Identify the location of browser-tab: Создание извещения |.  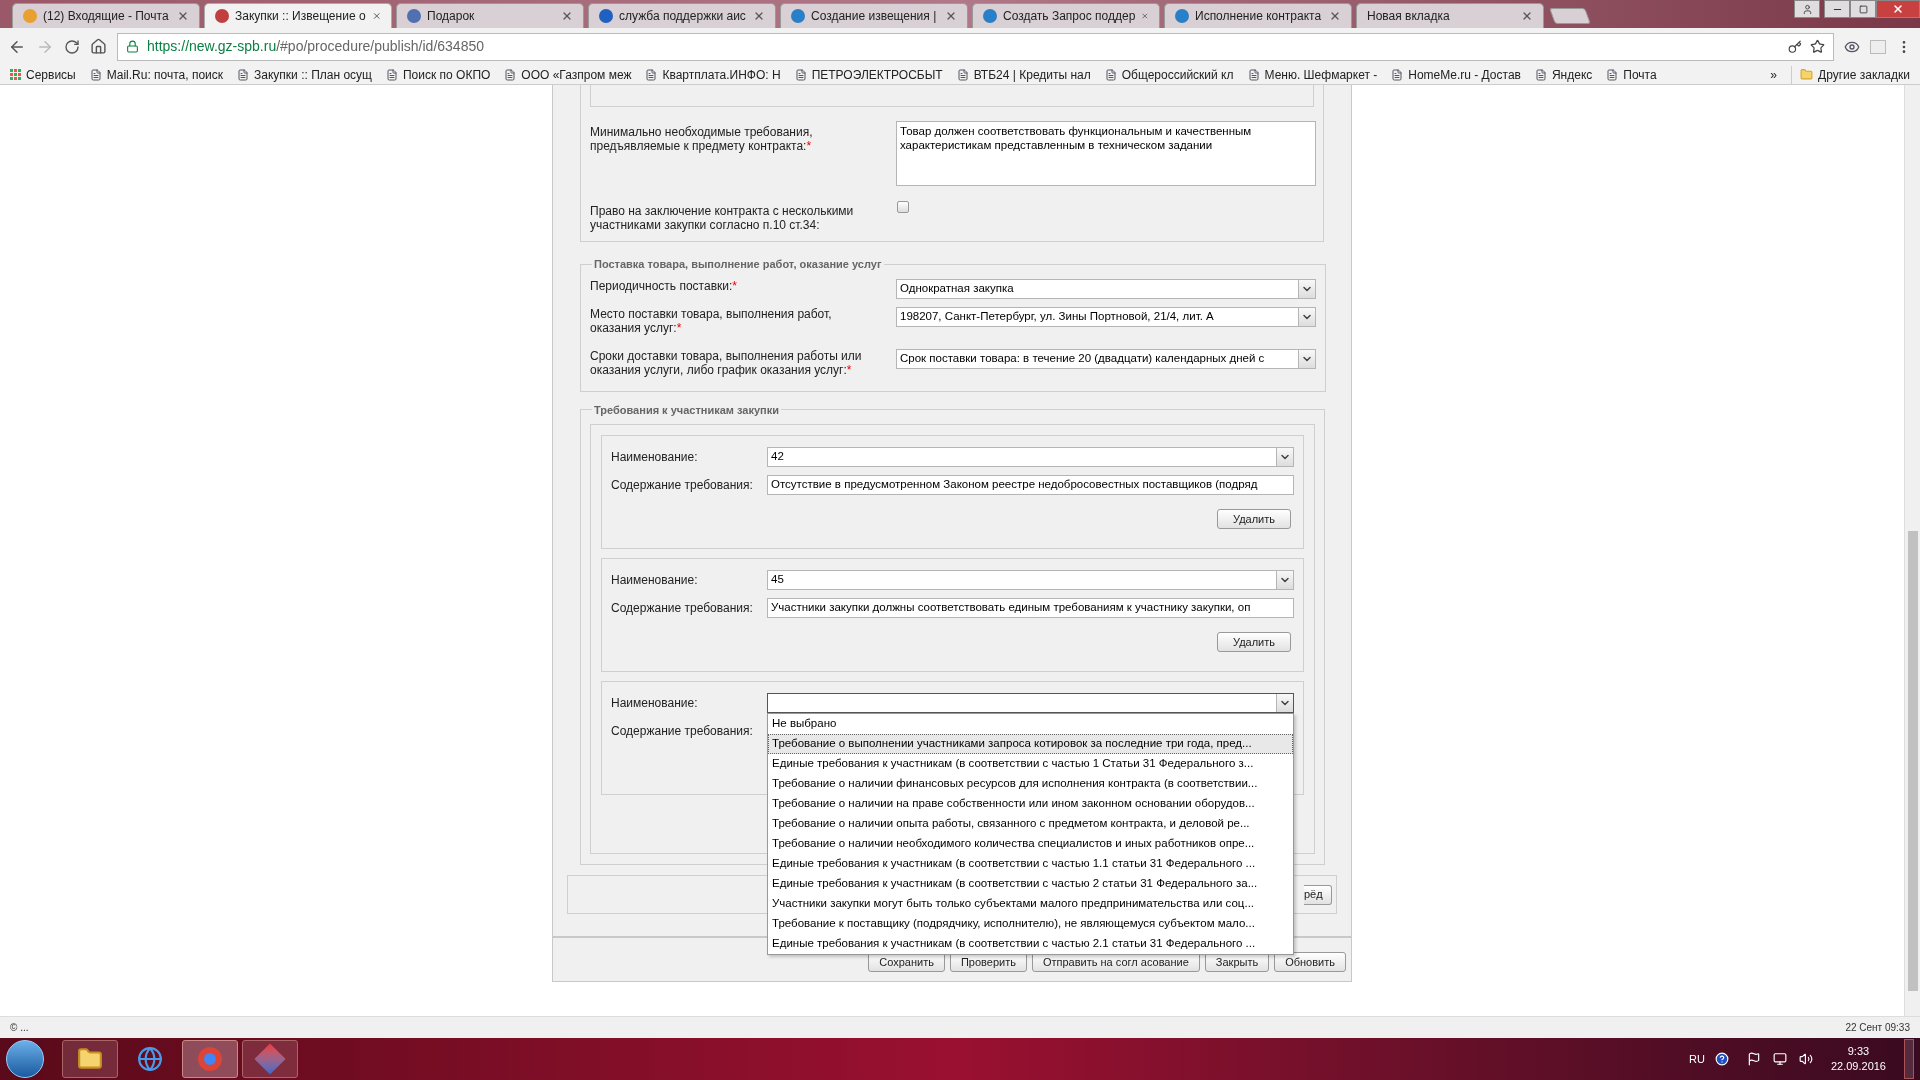
(874, 15).